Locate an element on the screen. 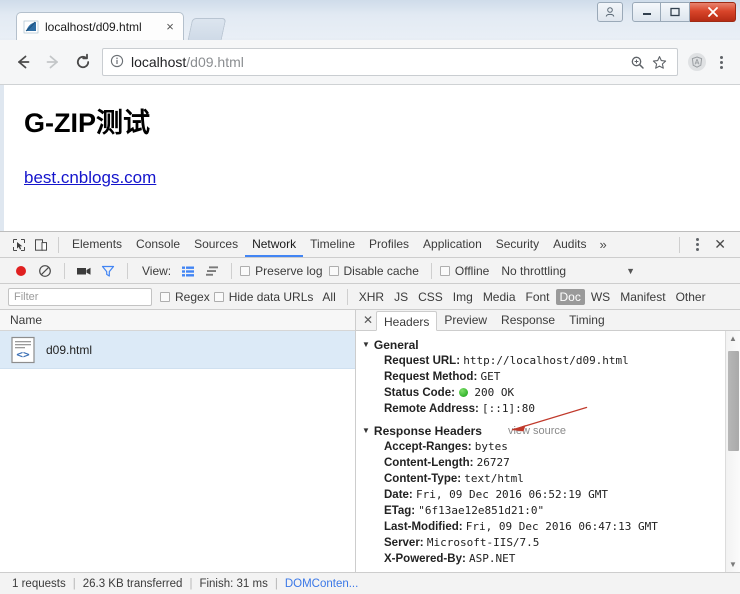 The image size is (740, 594). filter-type-all: All is located at coordinates (328, 297).